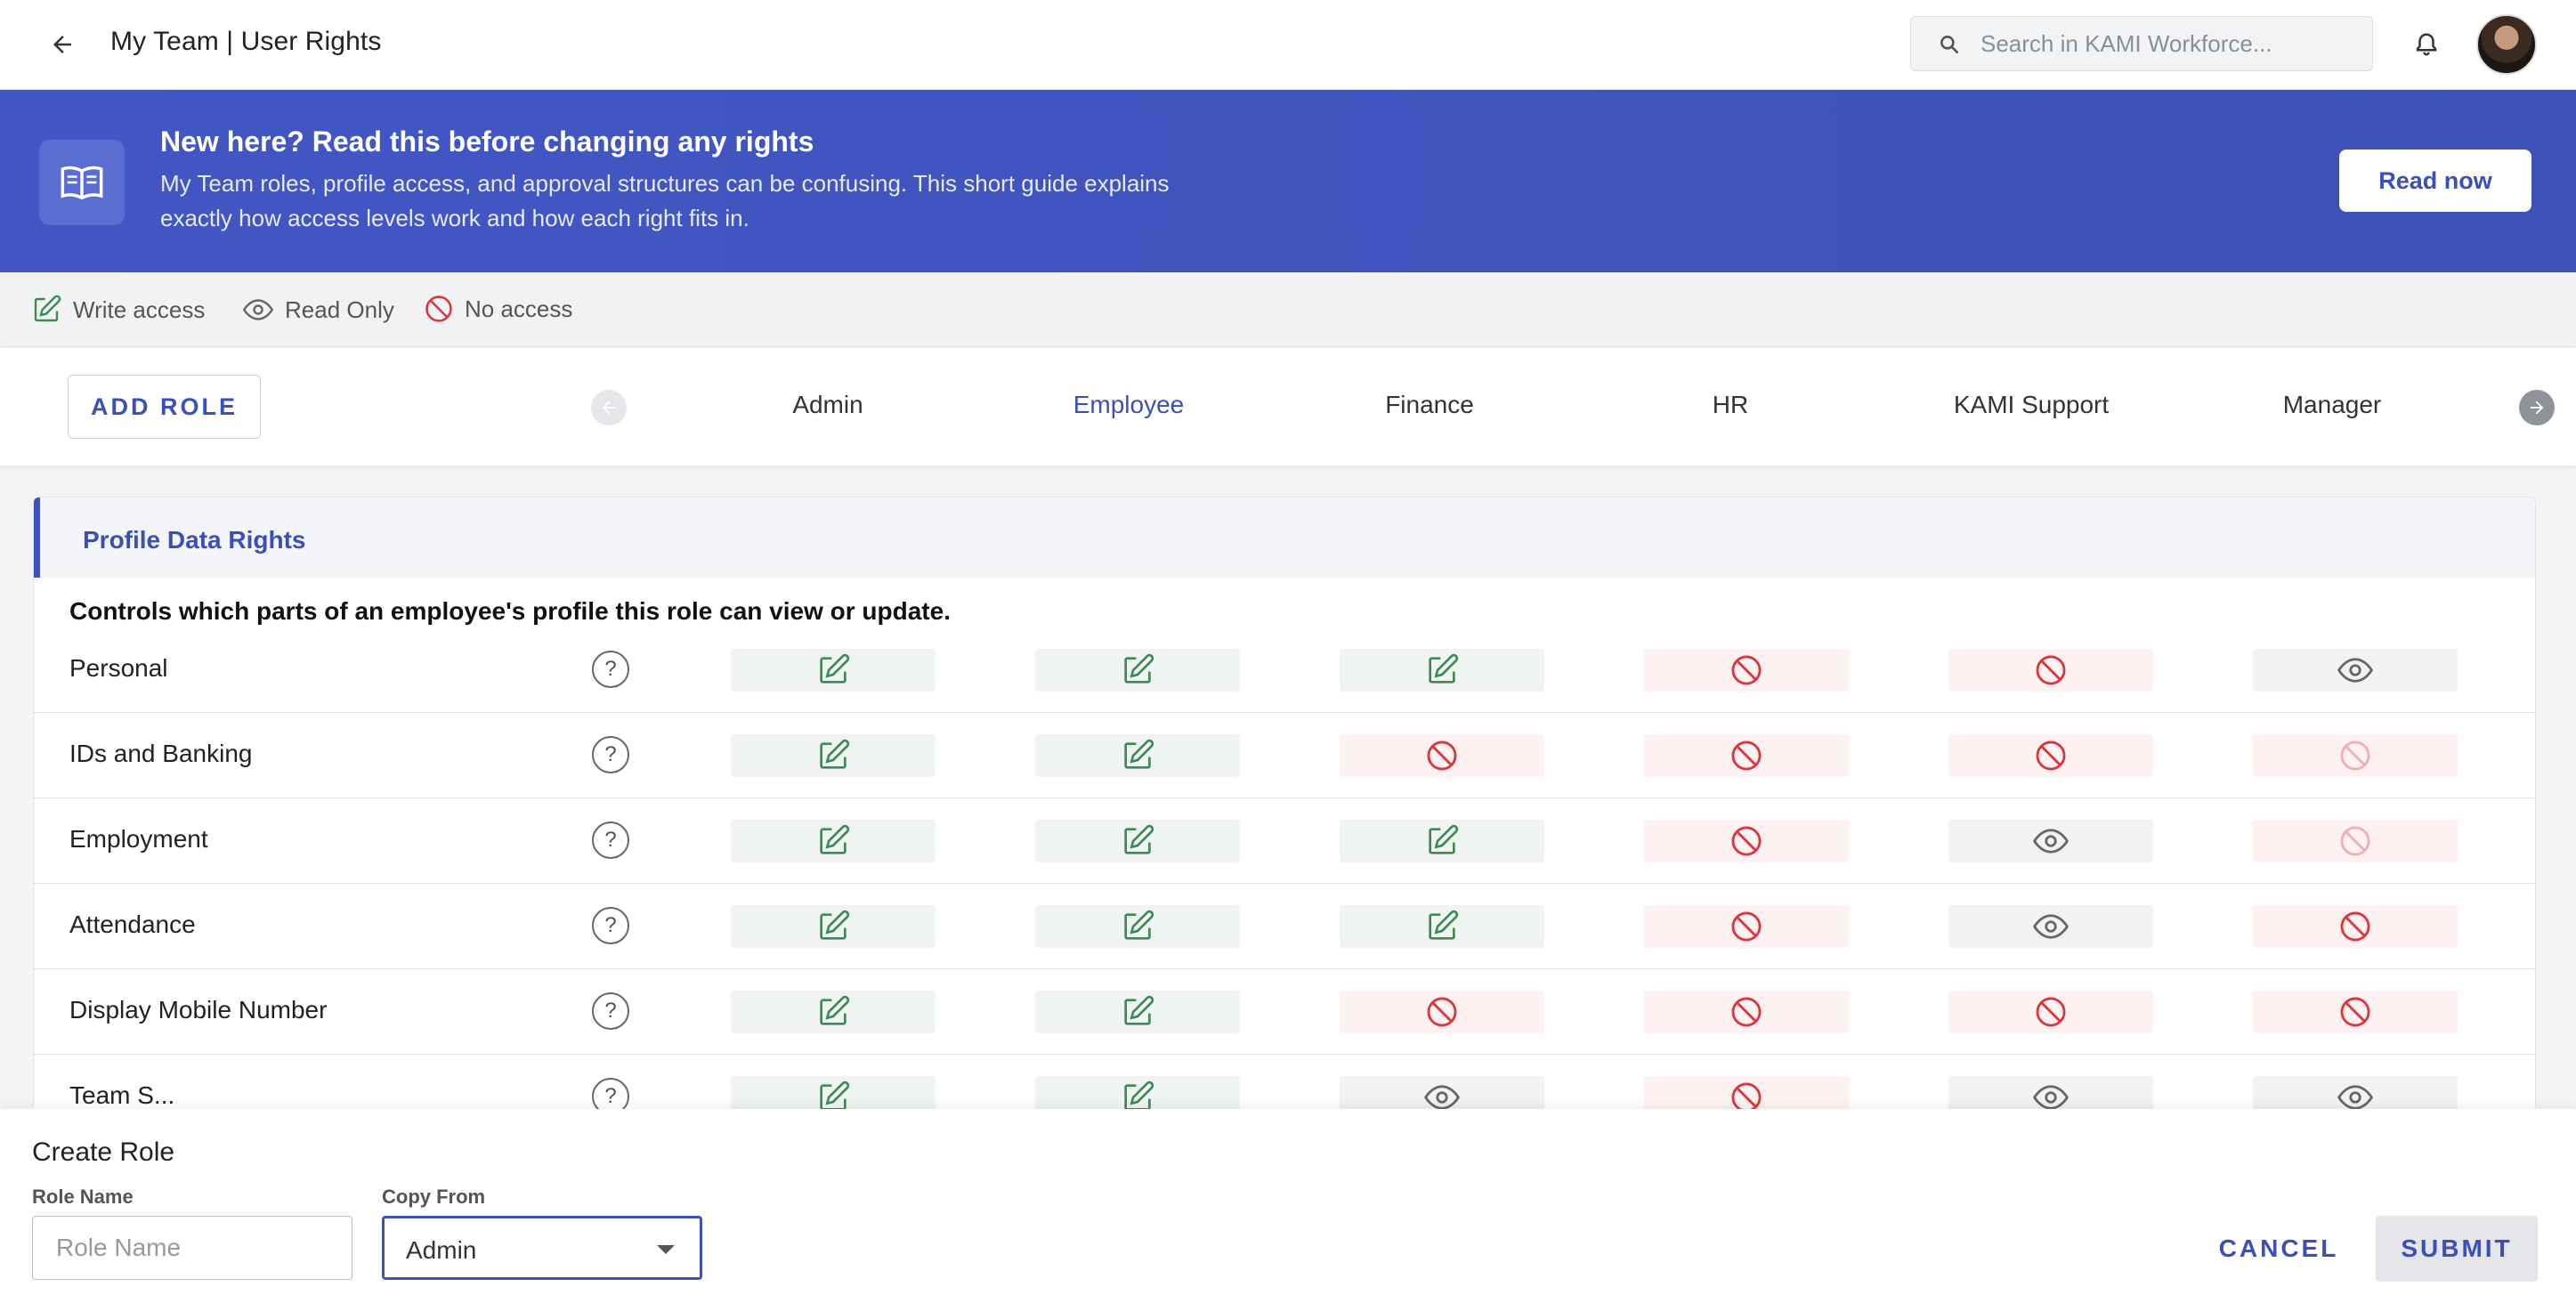 The width and height of the screenshot is (2576, 1303). I want to click on role-tab-finance: Finance, so click(1430, 405).